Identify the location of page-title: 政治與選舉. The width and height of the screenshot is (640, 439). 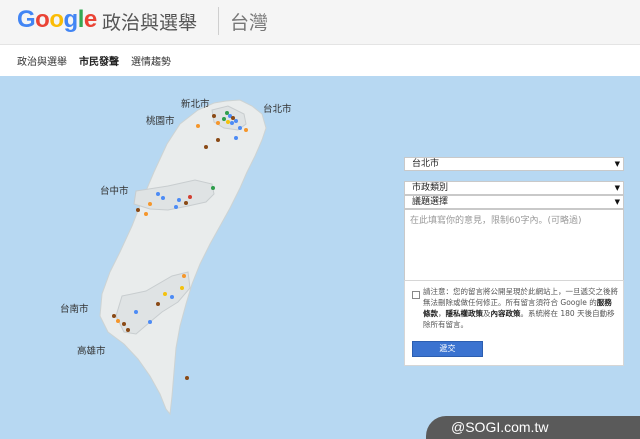
(150, 23).